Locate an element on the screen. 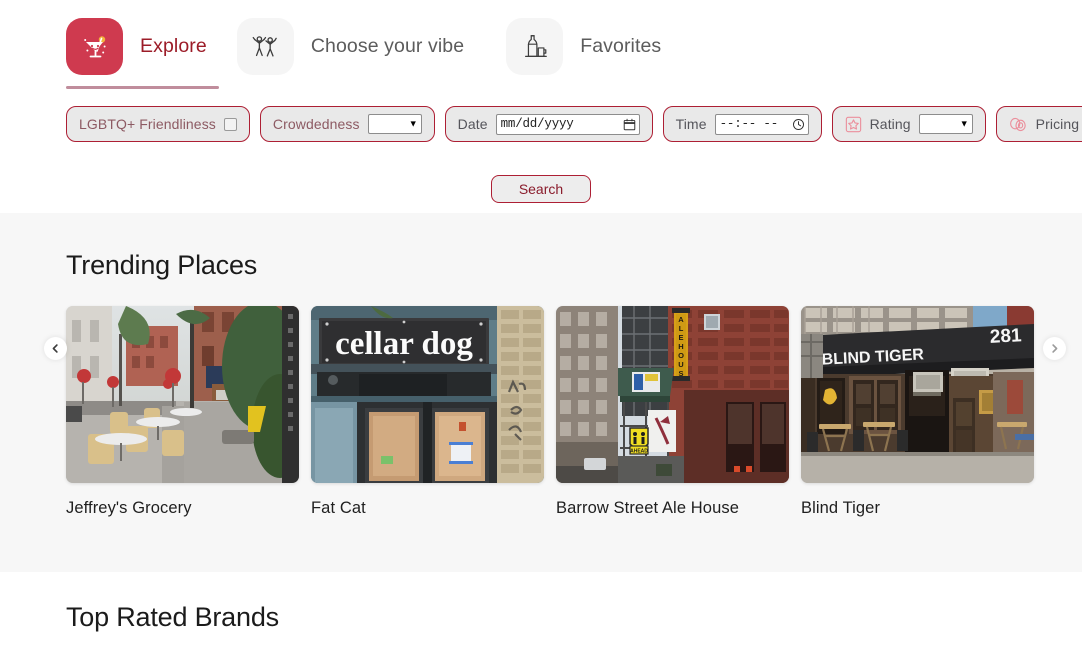 The height and width of the screenshot is (645, 1082). top-nav: Explore Choose your vibe Favorites is located at coordinates (541, 46).